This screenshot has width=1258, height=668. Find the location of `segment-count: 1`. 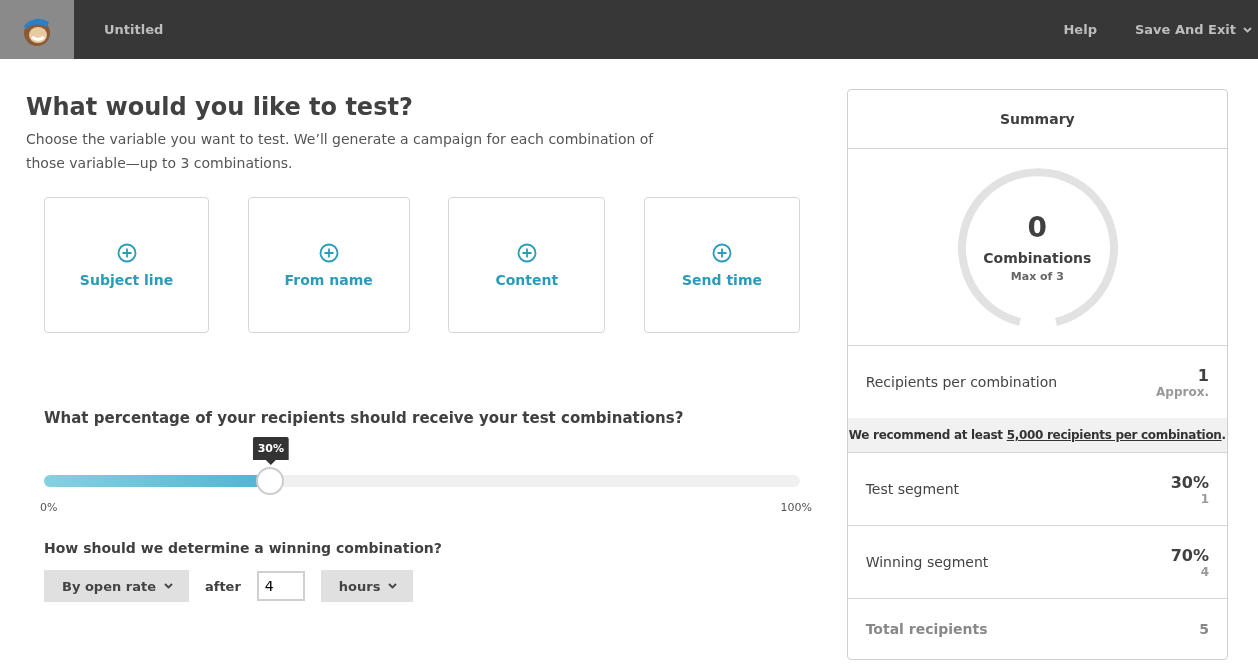

segment-count: 1 is located at coordinates (1204, 498).